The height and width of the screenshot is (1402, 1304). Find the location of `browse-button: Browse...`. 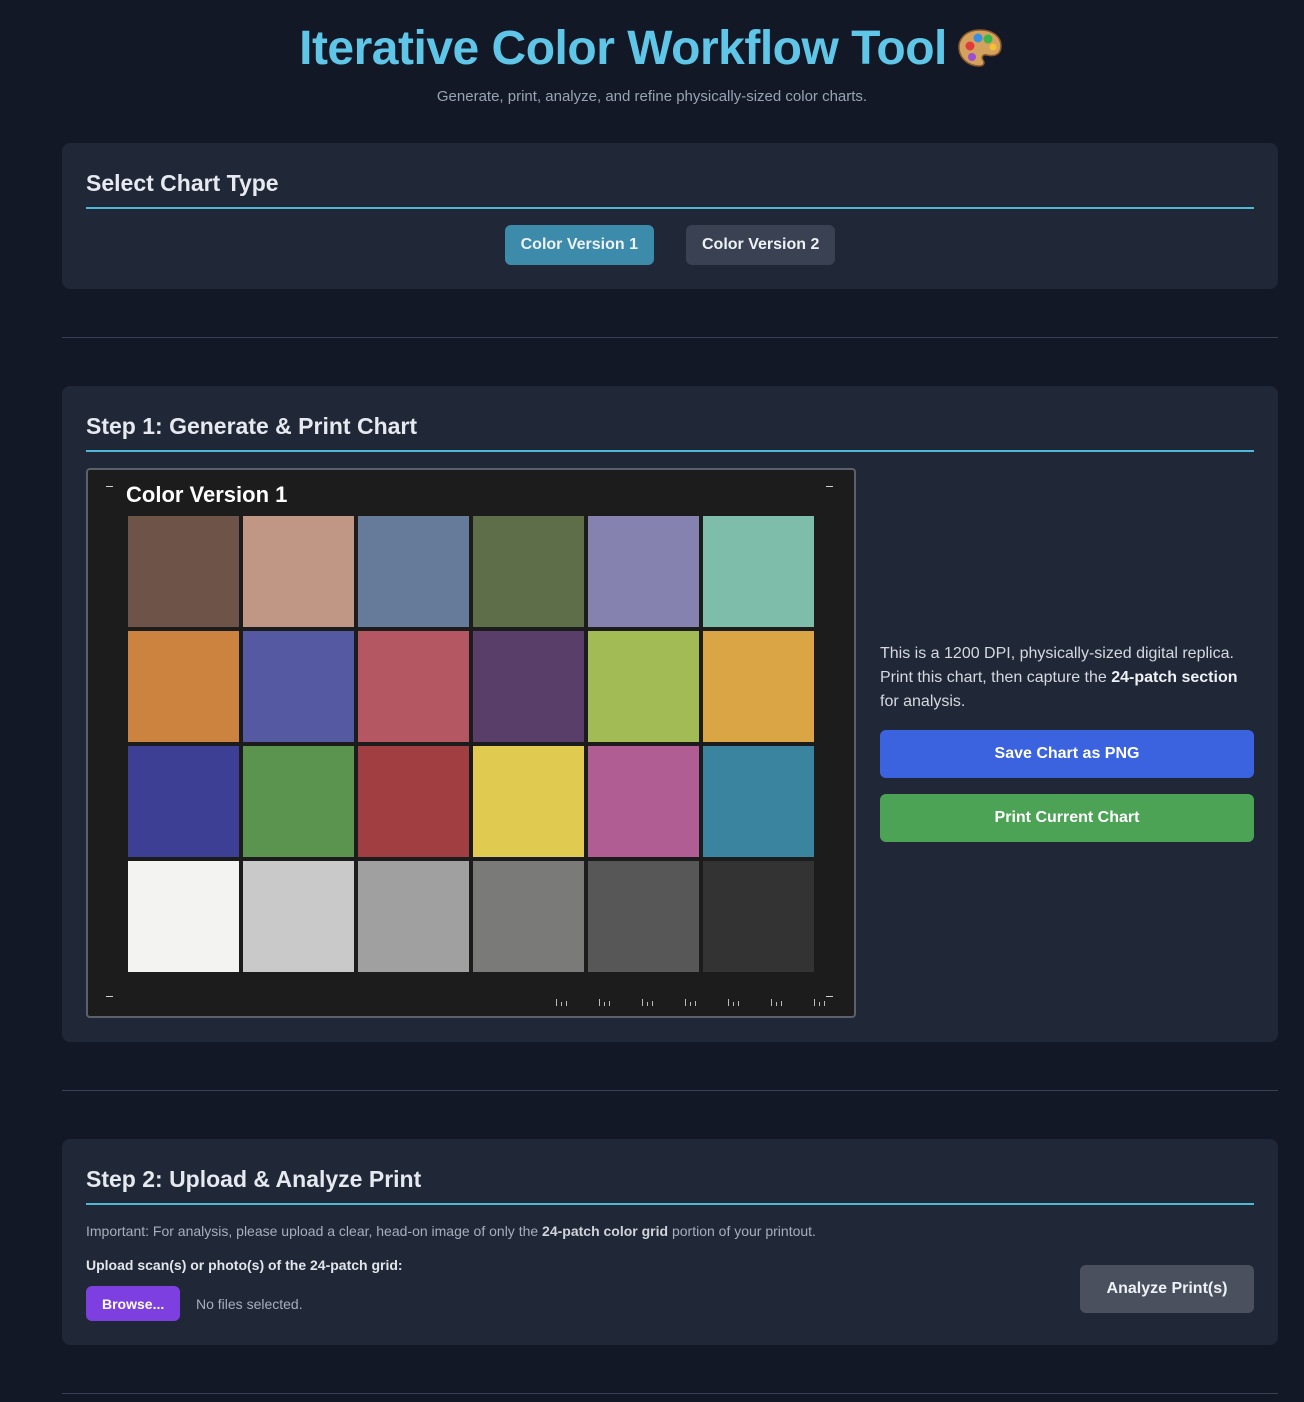

browse-button: Browse... is located at coordinates (133, 1303).